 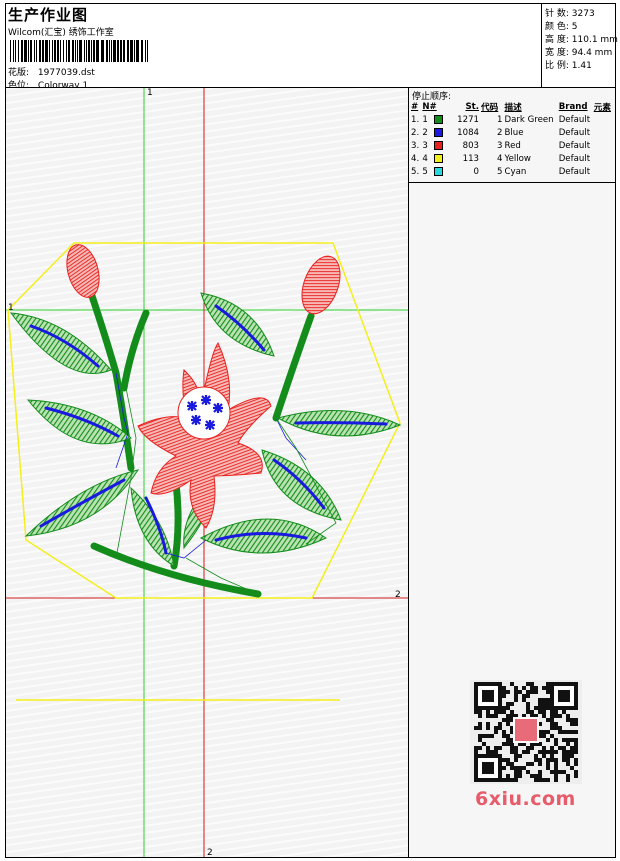 What do you see at coordinates (530, 132) in the screenshot?
I see `row-description: Blue` at bounding box center [530, 132].